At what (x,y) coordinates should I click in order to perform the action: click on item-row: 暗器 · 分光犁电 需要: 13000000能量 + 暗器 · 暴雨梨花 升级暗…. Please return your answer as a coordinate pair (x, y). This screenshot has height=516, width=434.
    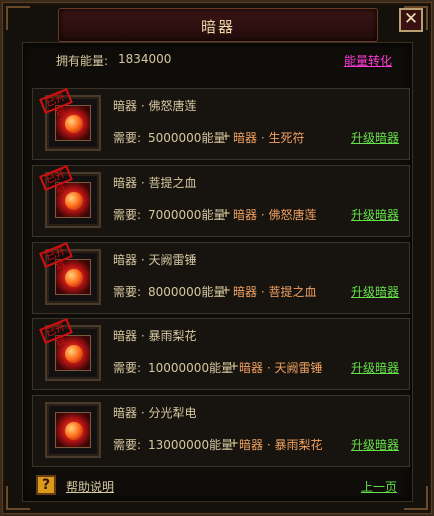
    Looking at the image, I should click on (221, 431).